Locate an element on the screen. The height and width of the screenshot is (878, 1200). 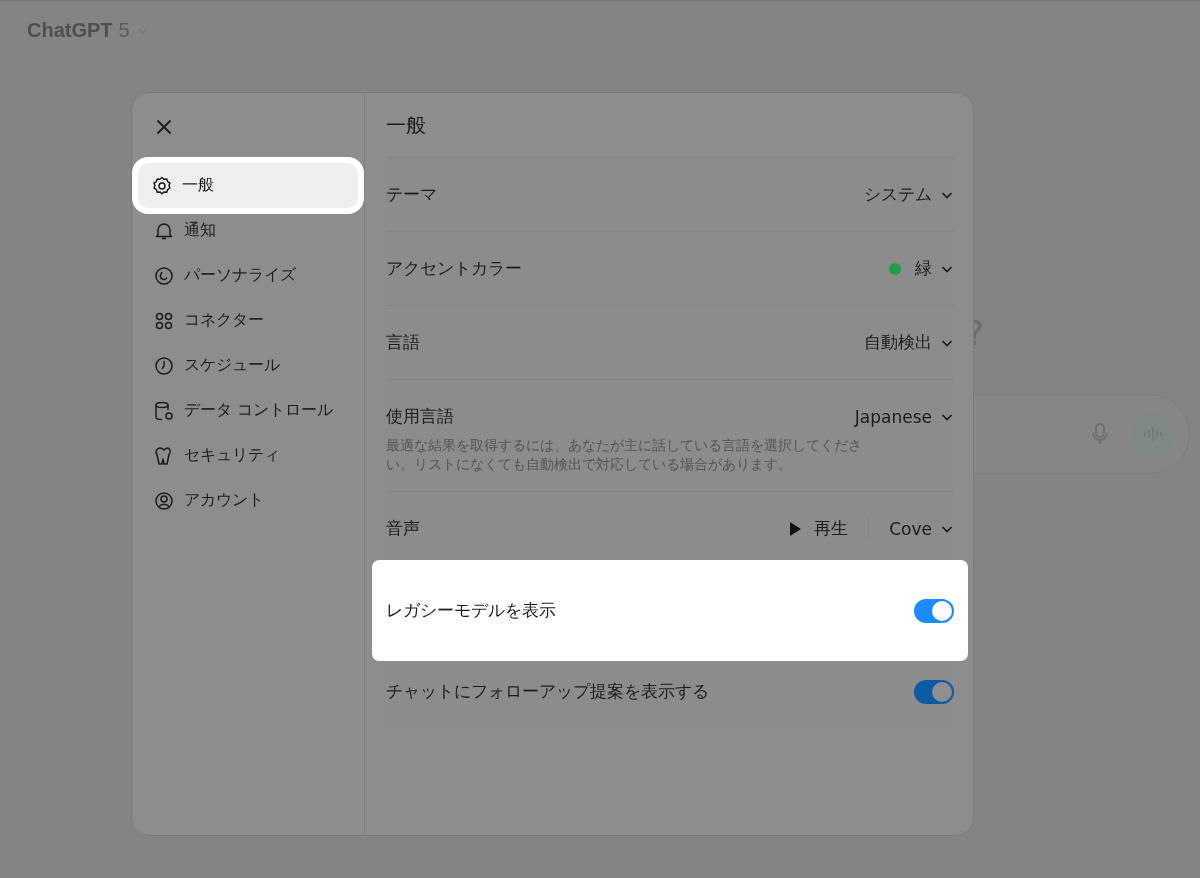
sidebar-item: セキュリティ is located at coordinates (248, 455).